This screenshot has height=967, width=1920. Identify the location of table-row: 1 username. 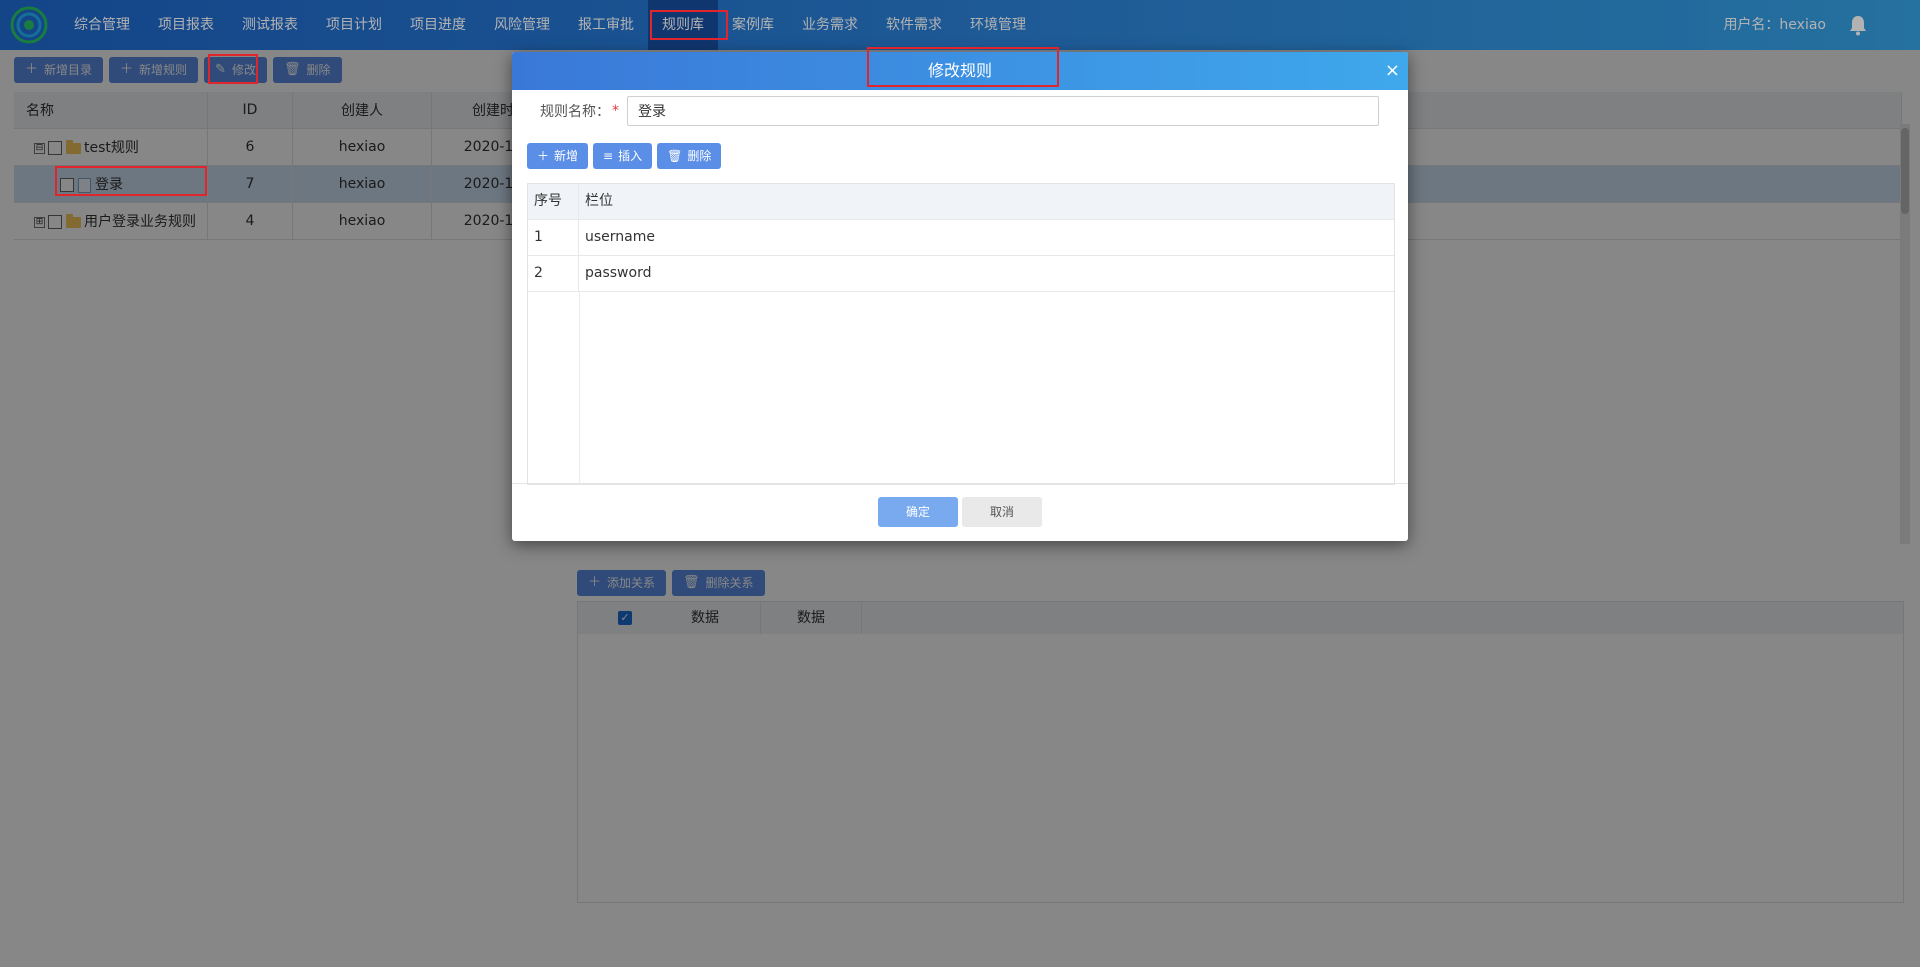
(961, 238).